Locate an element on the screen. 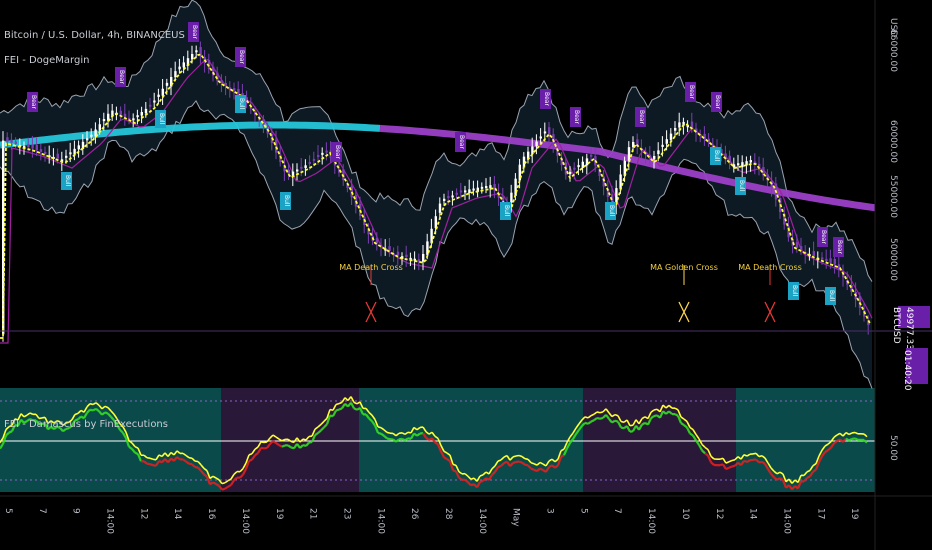 This screenshot has width=932, height=550. last-price-symbol: BTCUSD is located at coordinates (896, 325).